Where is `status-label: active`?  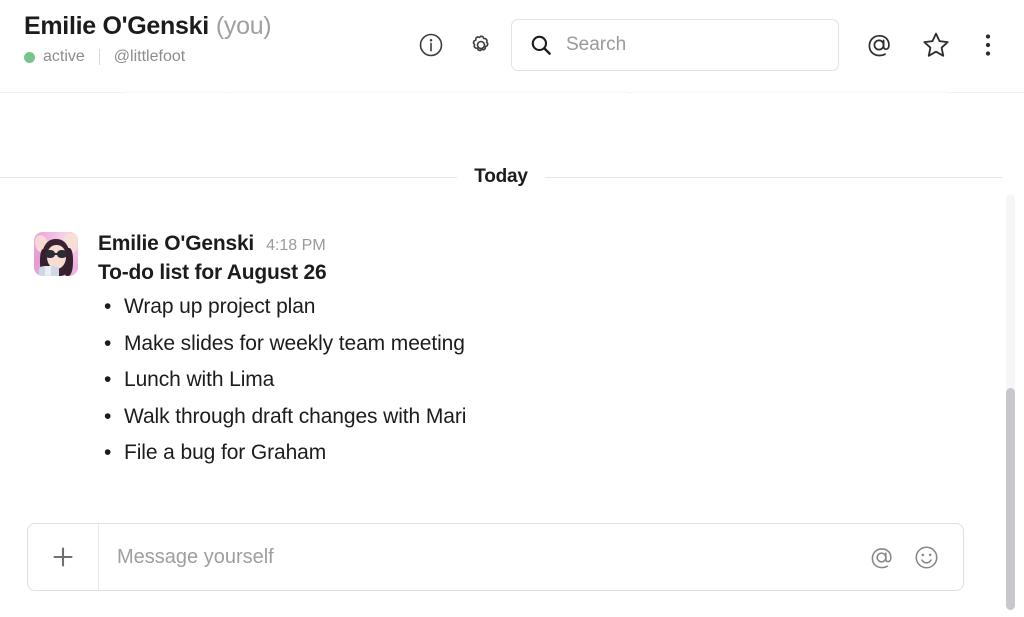
status-label: active is located at coordinates (64, 56).